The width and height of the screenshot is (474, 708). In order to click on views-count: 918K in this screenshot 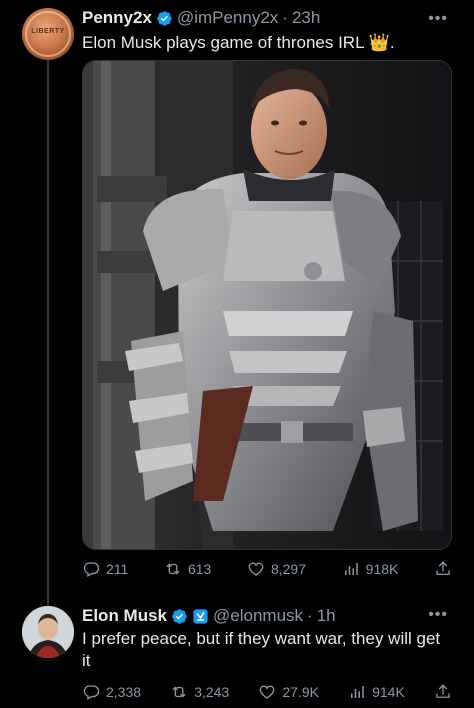, I will do `click(382, 569)`.